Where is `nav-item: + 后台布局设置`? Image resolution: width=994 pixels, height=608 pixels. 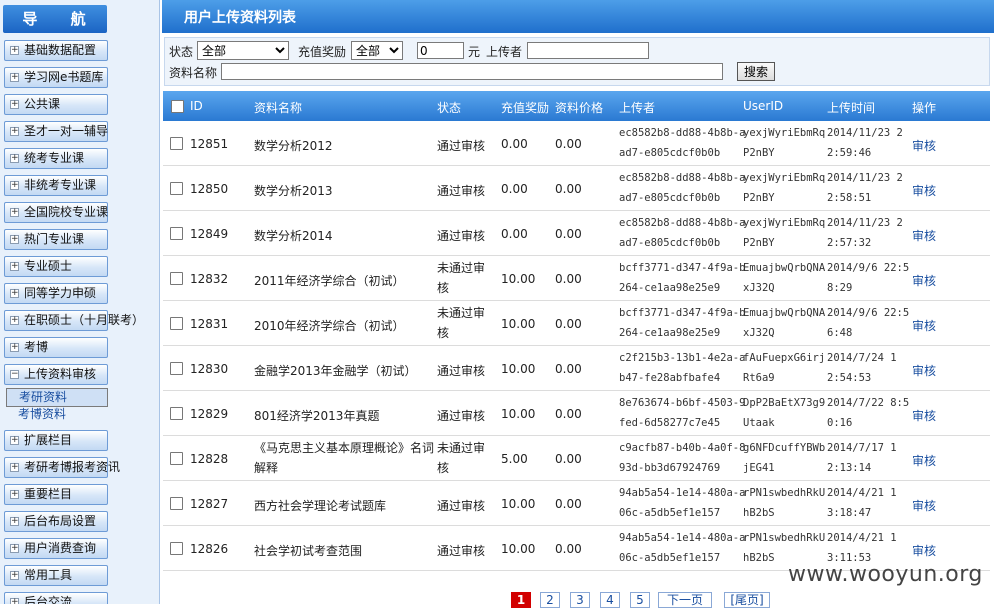 nav-item: + 后台布局设置 is located at coordinates (56, 521).